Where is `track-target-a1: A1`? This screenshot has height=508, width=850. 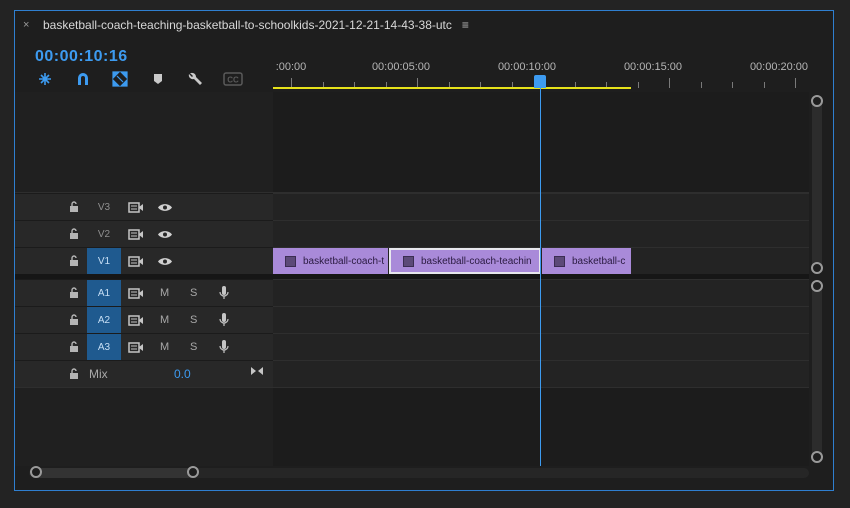
track-target-a1: A1 is located at coordinates (104, 293).